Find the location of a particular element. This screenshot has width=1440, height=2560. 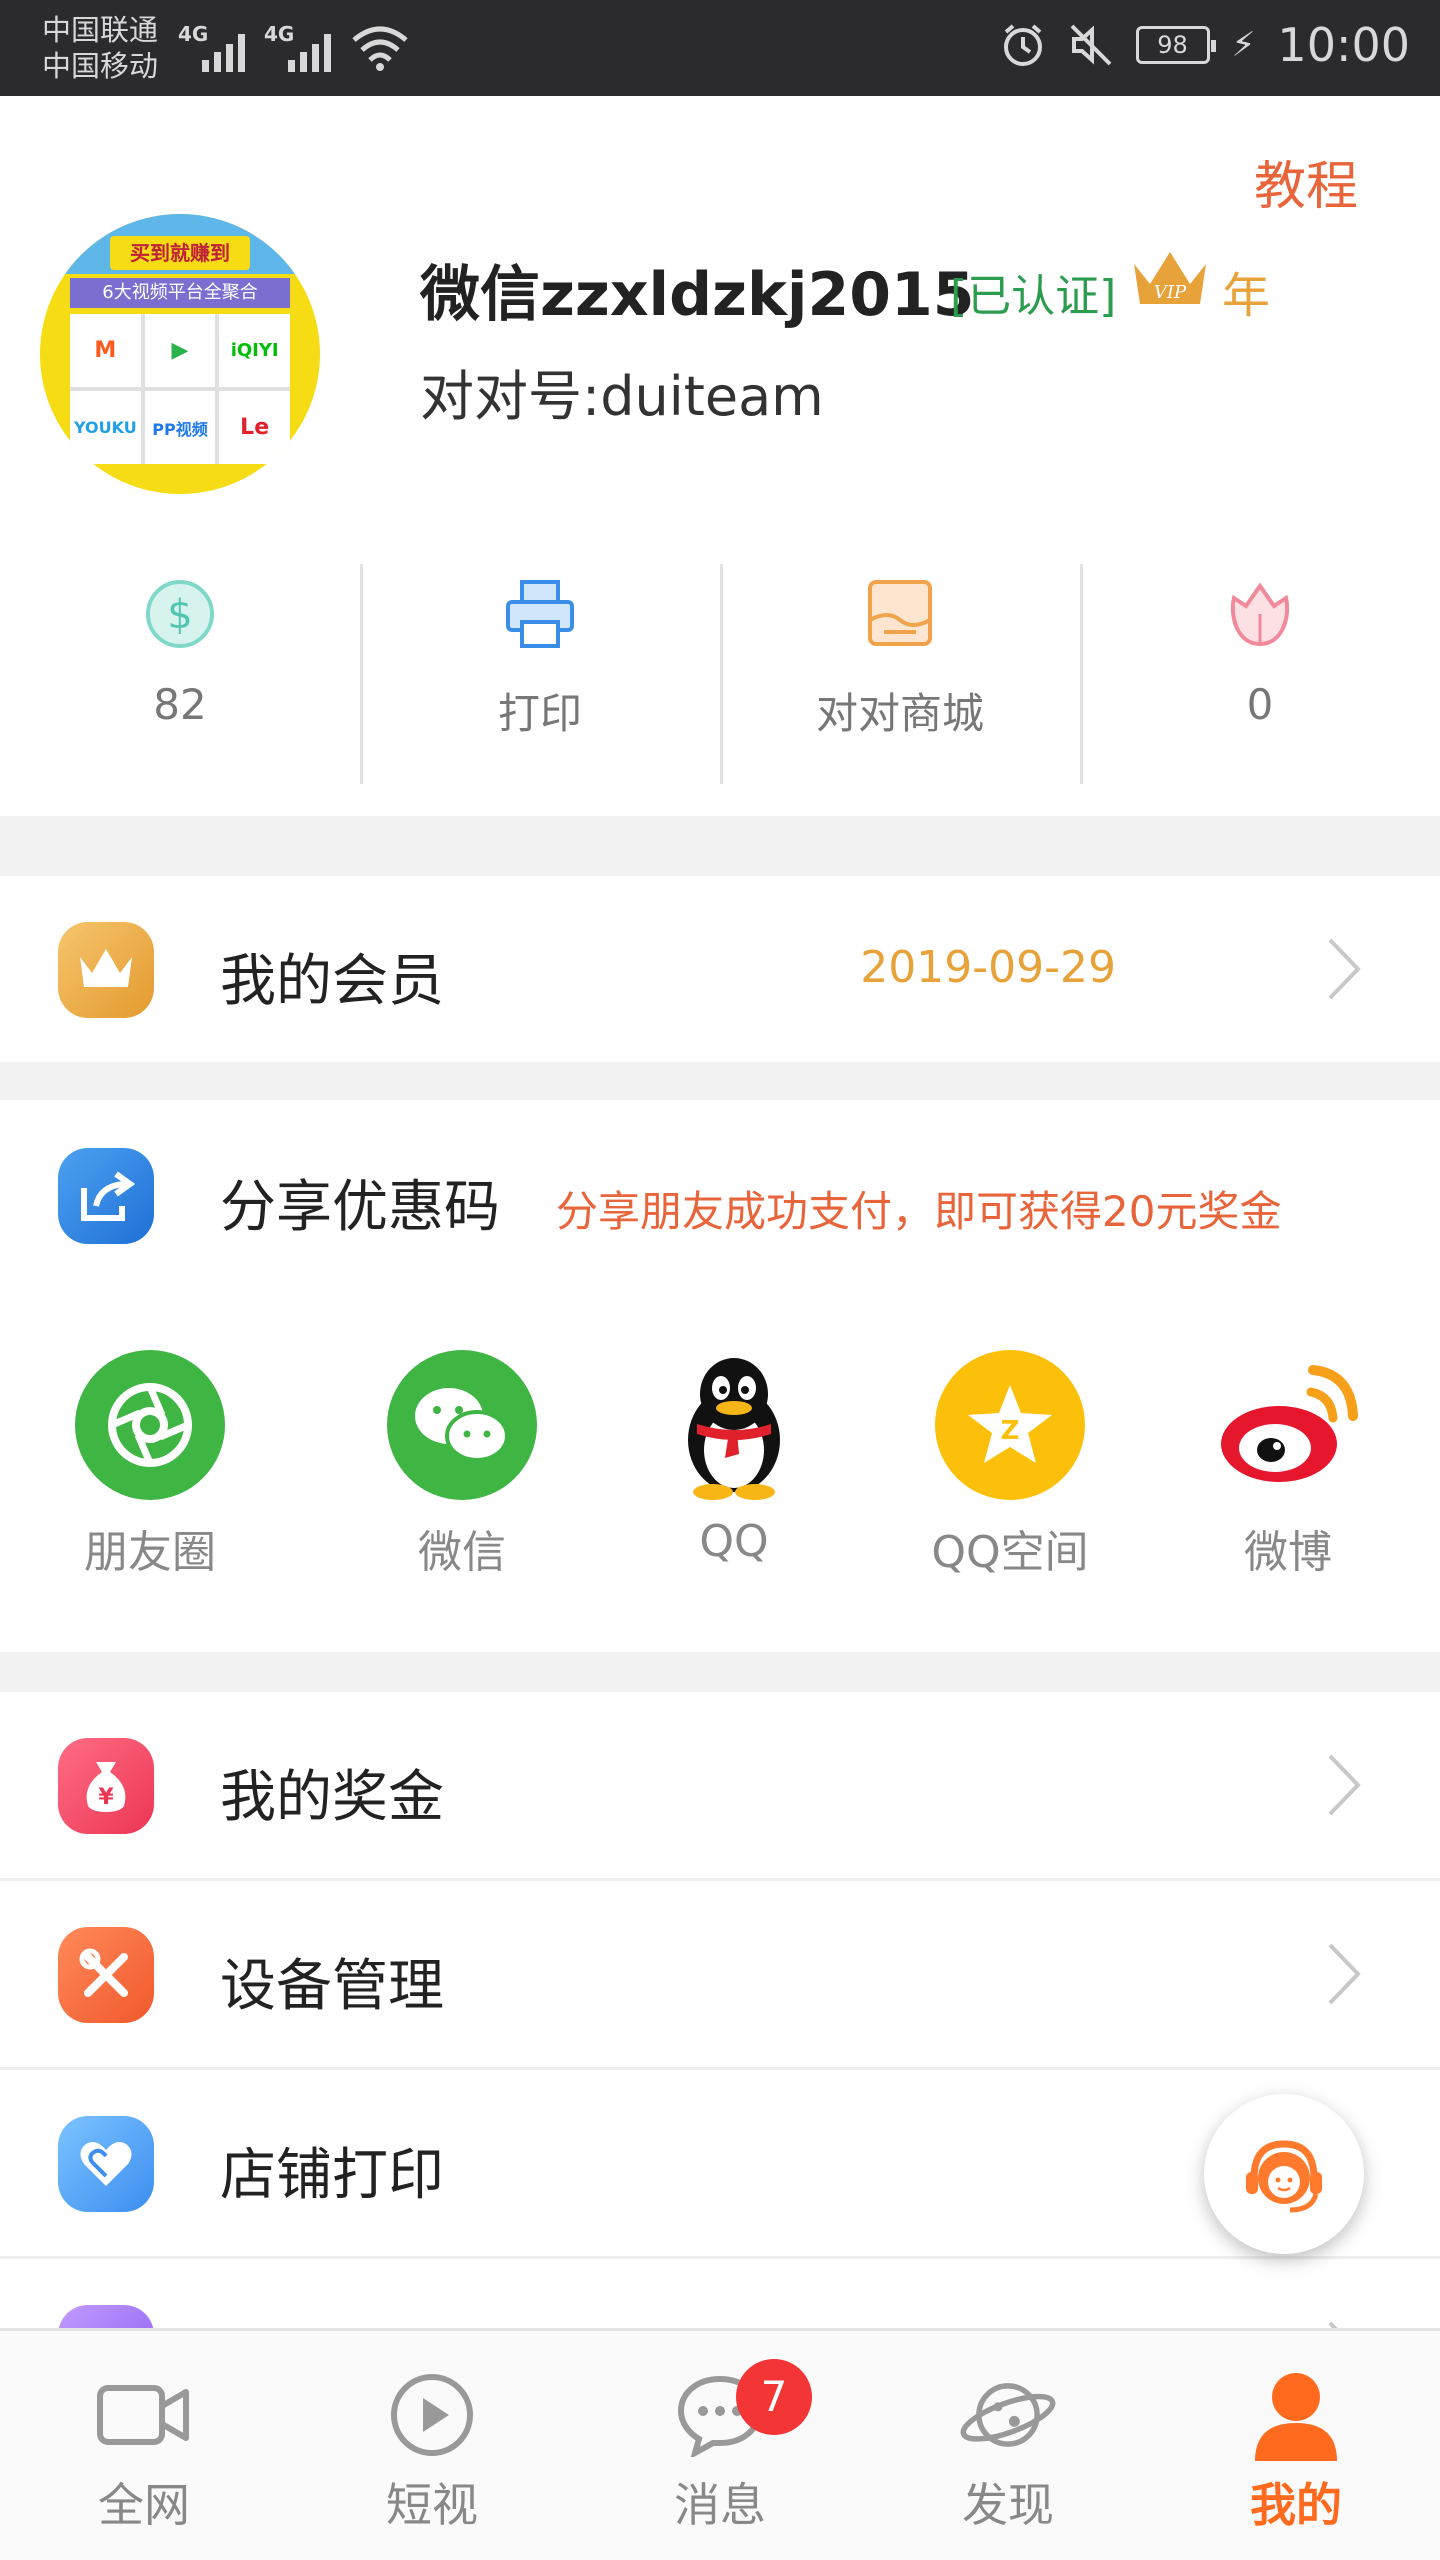

weibo-icon is located at coordinates (1288, 1425).